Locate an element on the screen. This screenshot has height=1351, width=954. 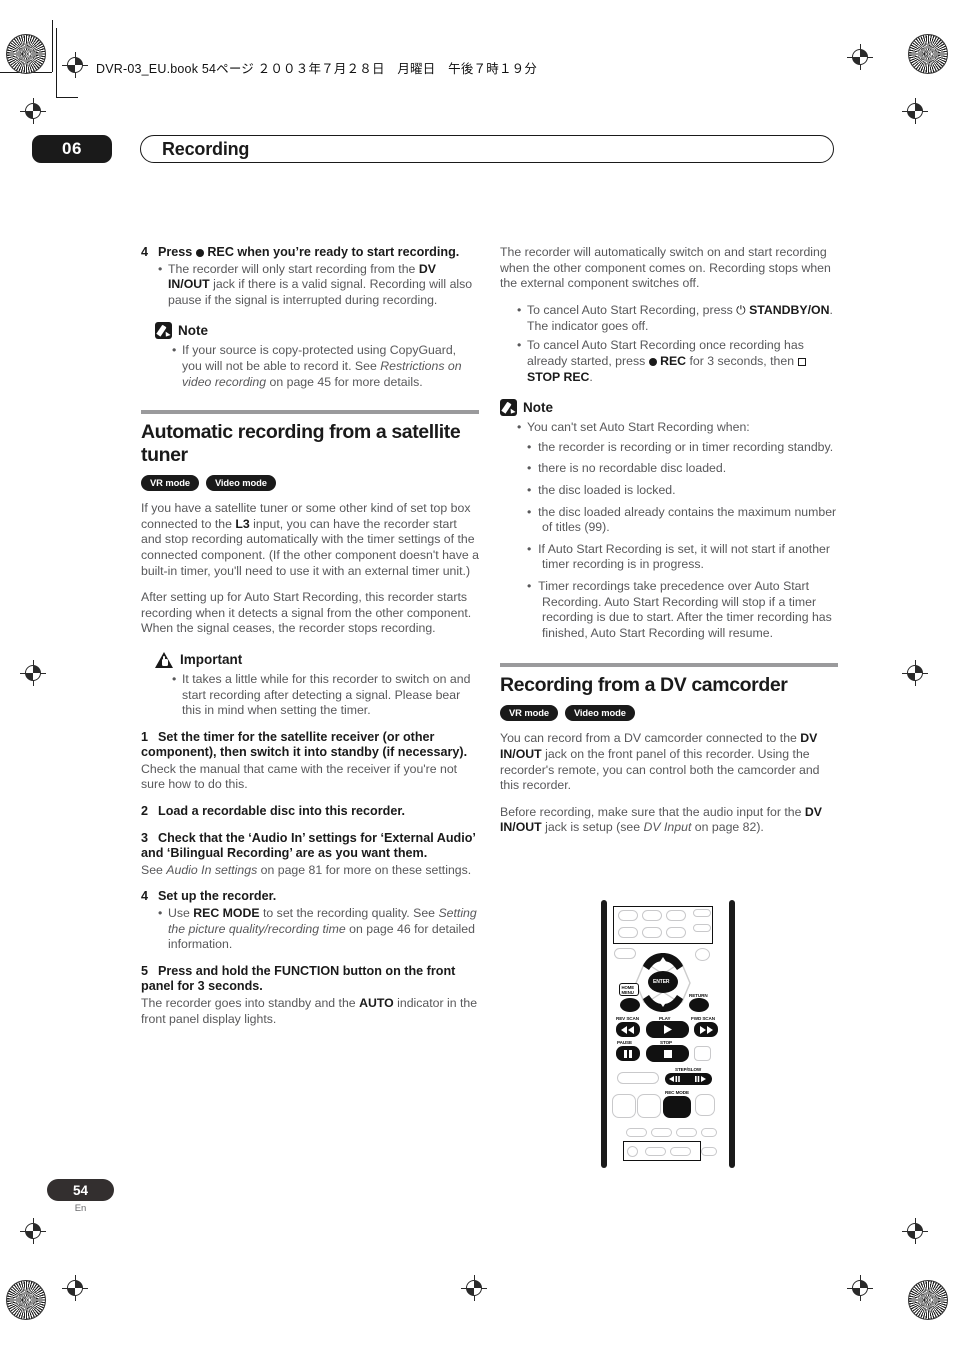
warning-triangle-icon is located at coordinates (164, 659).